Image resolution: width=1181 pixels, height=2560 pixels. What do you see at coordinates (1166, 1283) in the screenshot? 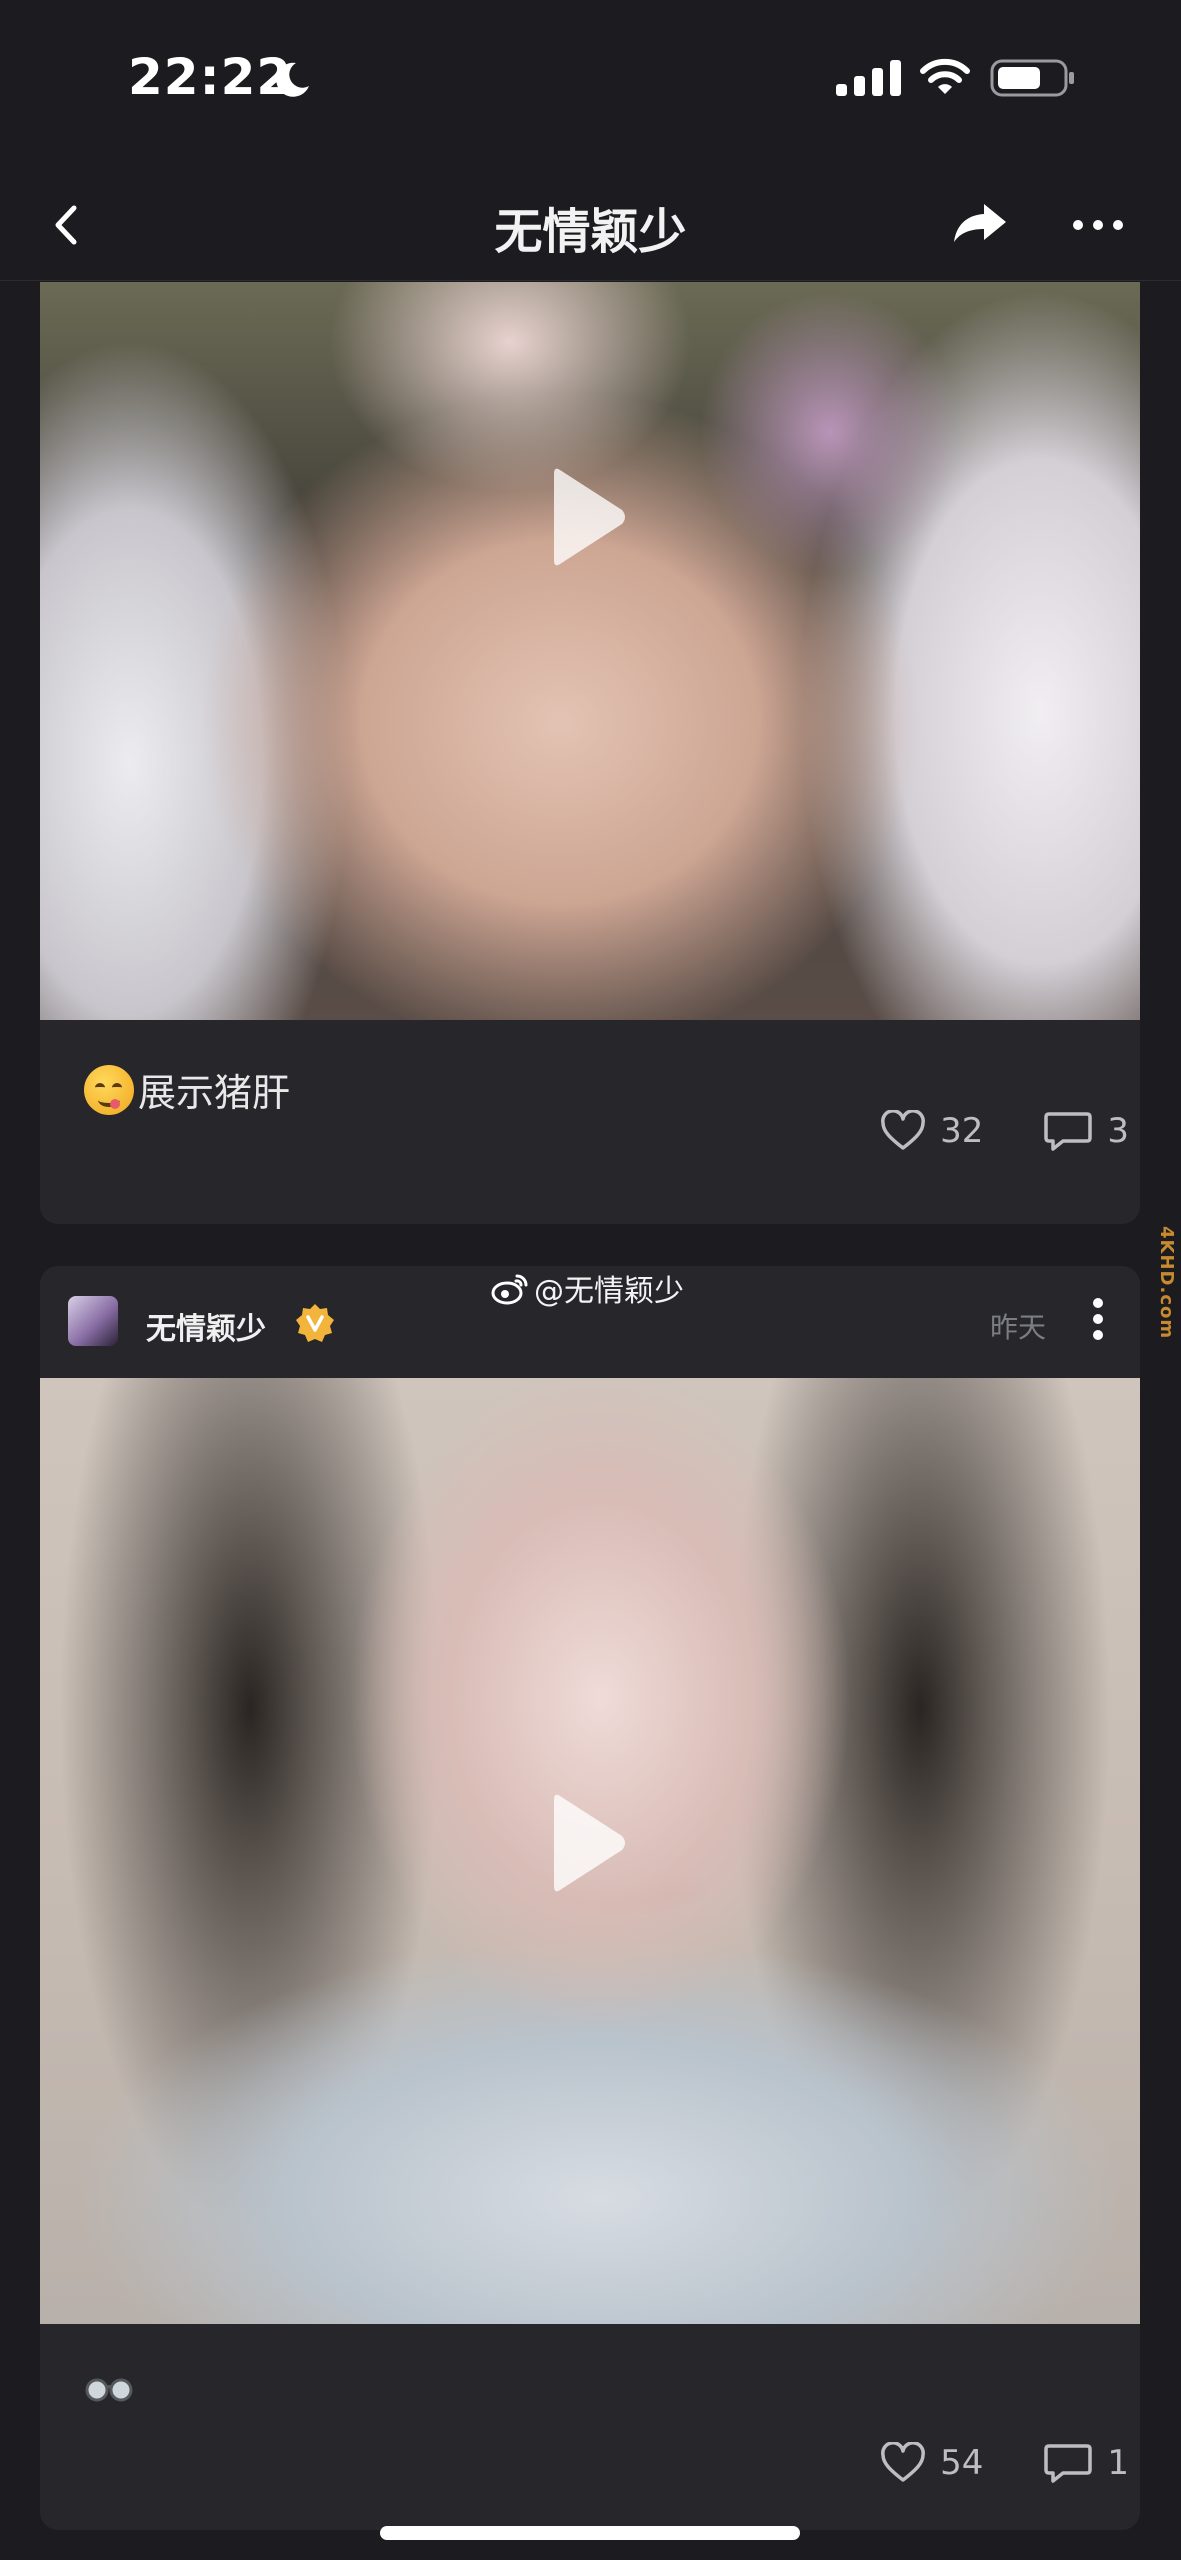
I see `side-watermark: 4KHD.com` at bounding box center [1166, 1283].